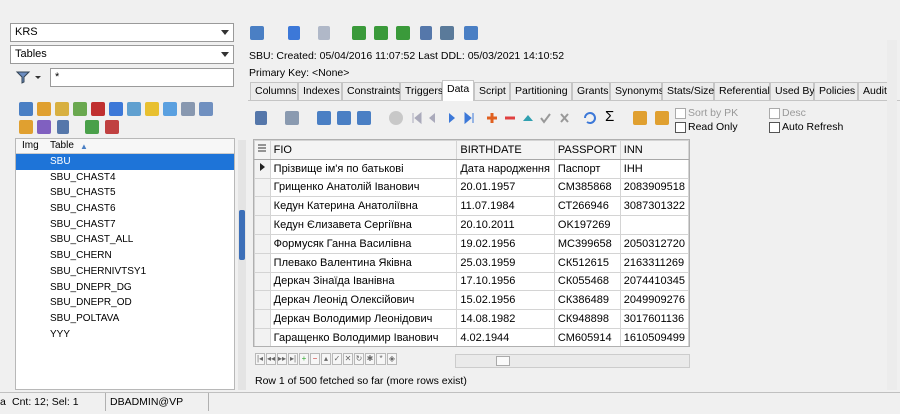 This screenshot has height=414, width=900. Describe the element at coordinates (654, 187) in the screenshot. I see `grid-cell: 2083909518` at that location.